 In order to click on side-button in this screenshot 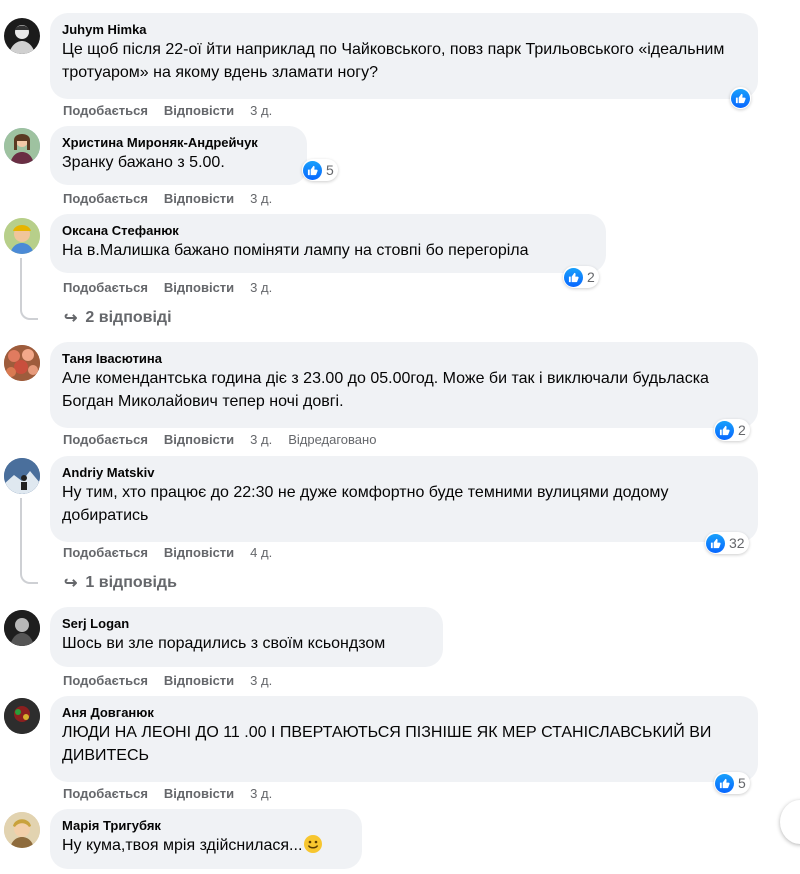, I will do `click(790, 822)`.